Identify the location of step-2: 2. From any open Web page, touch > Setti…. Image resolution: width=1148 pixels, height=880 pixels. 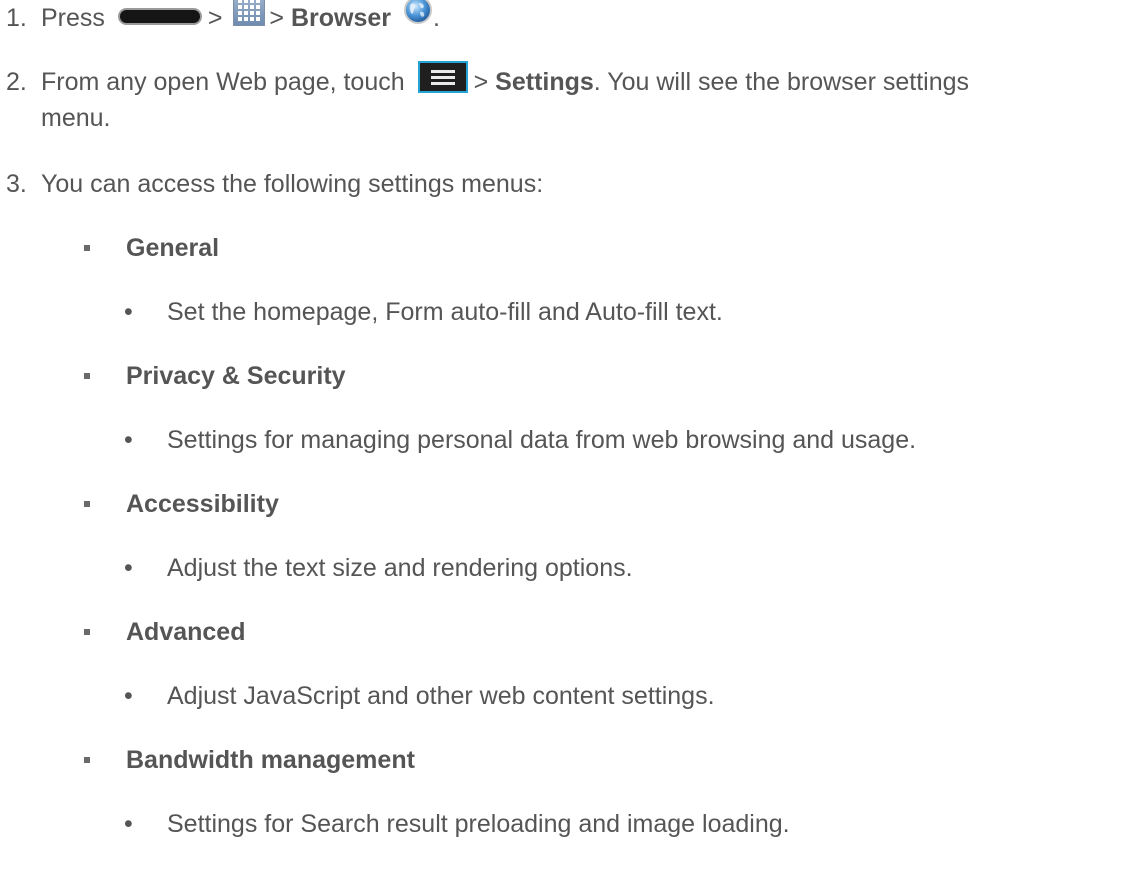
(572, 98).